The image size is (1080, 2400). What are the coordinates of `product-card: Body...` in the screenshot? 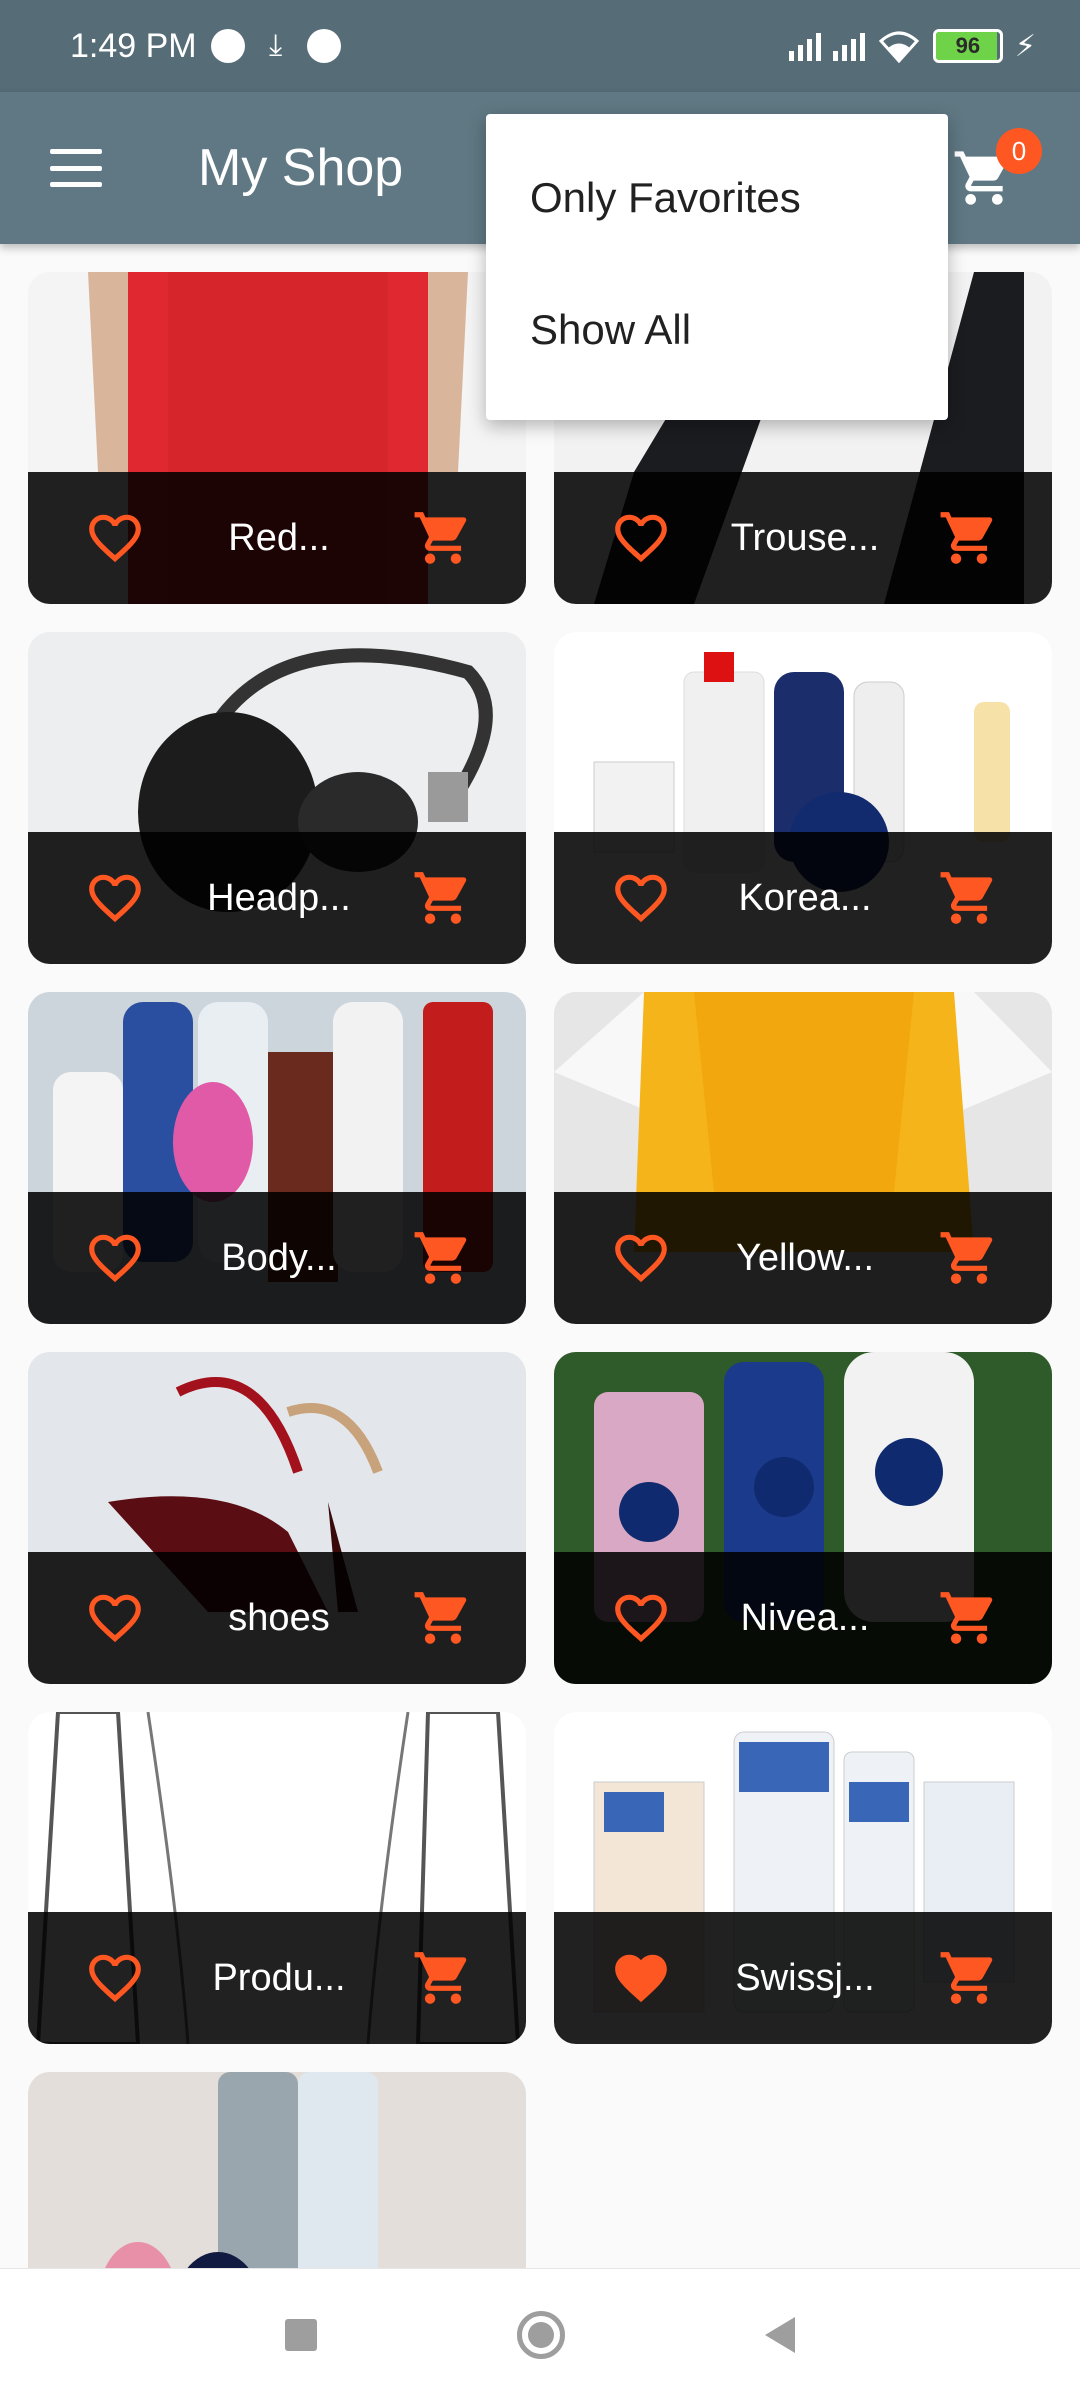 It's located at (277, 1158).